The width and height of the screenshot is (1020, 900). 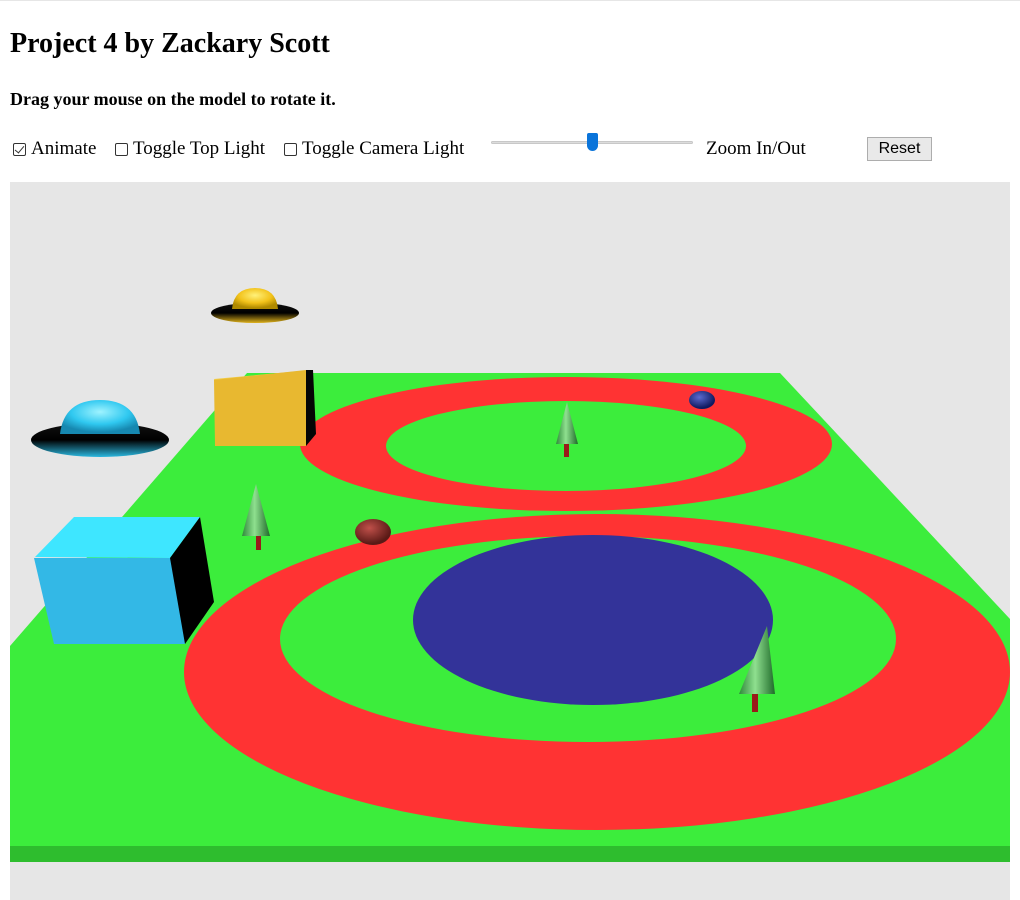 I want to click on zoom-slider-thumb, so click(x=592, y=142).